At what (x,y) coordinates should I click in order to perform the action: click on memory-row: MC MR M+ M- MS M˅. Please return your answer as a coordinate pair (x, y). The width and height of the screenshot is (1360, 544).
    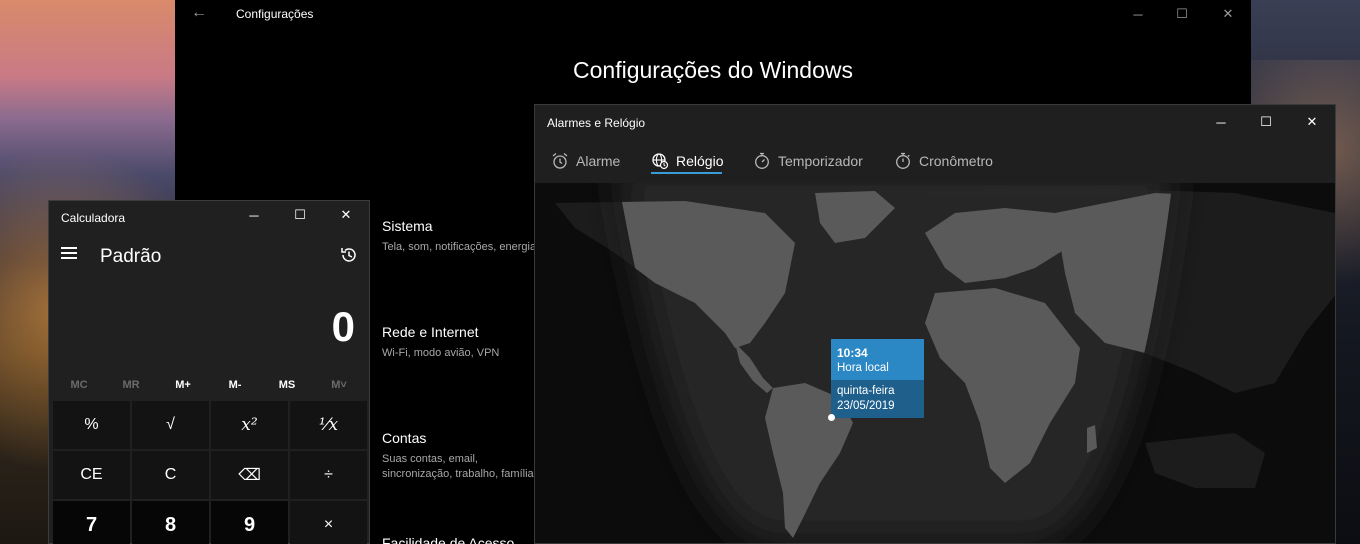
    Looking at the image, I should click on (209, 385).